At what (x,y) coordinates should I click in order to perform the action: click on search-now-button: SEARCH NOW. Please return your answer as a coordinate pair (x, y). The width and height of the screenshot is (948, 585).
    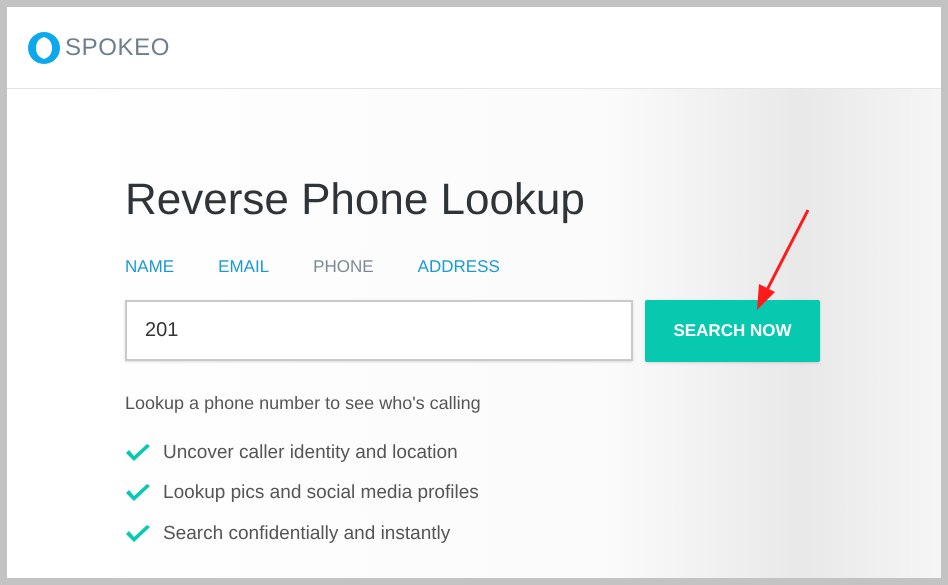
    Looking at the image, I should click on (732, 331).